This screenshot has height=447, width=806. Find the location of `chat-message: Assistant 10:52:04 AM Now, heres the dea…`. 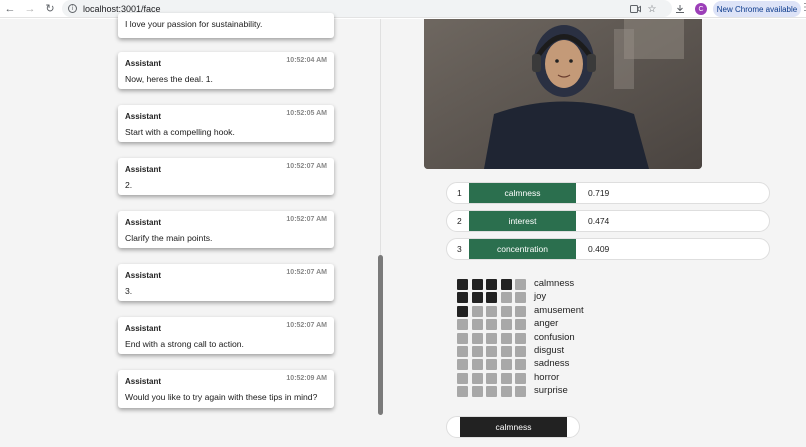

chat-message: Assistant 10:52:04 AM Now, heres the dea… is located at coordinates (226, 70).